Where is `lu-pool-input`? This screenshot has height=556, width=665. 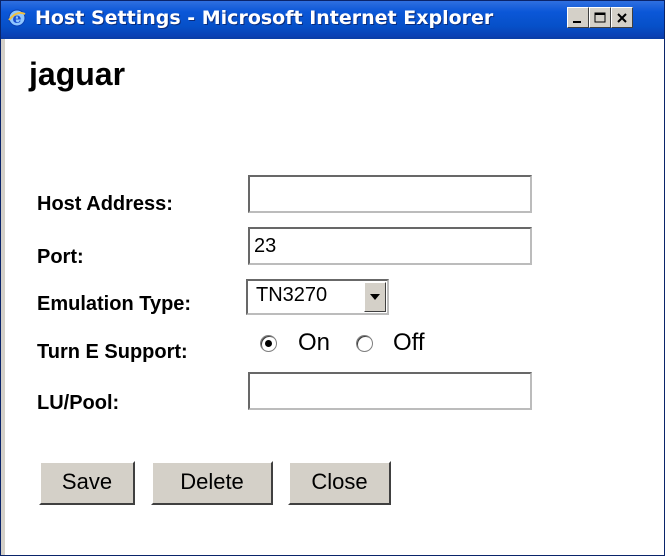
lu-pool-input is located at coordinates (390, 391).